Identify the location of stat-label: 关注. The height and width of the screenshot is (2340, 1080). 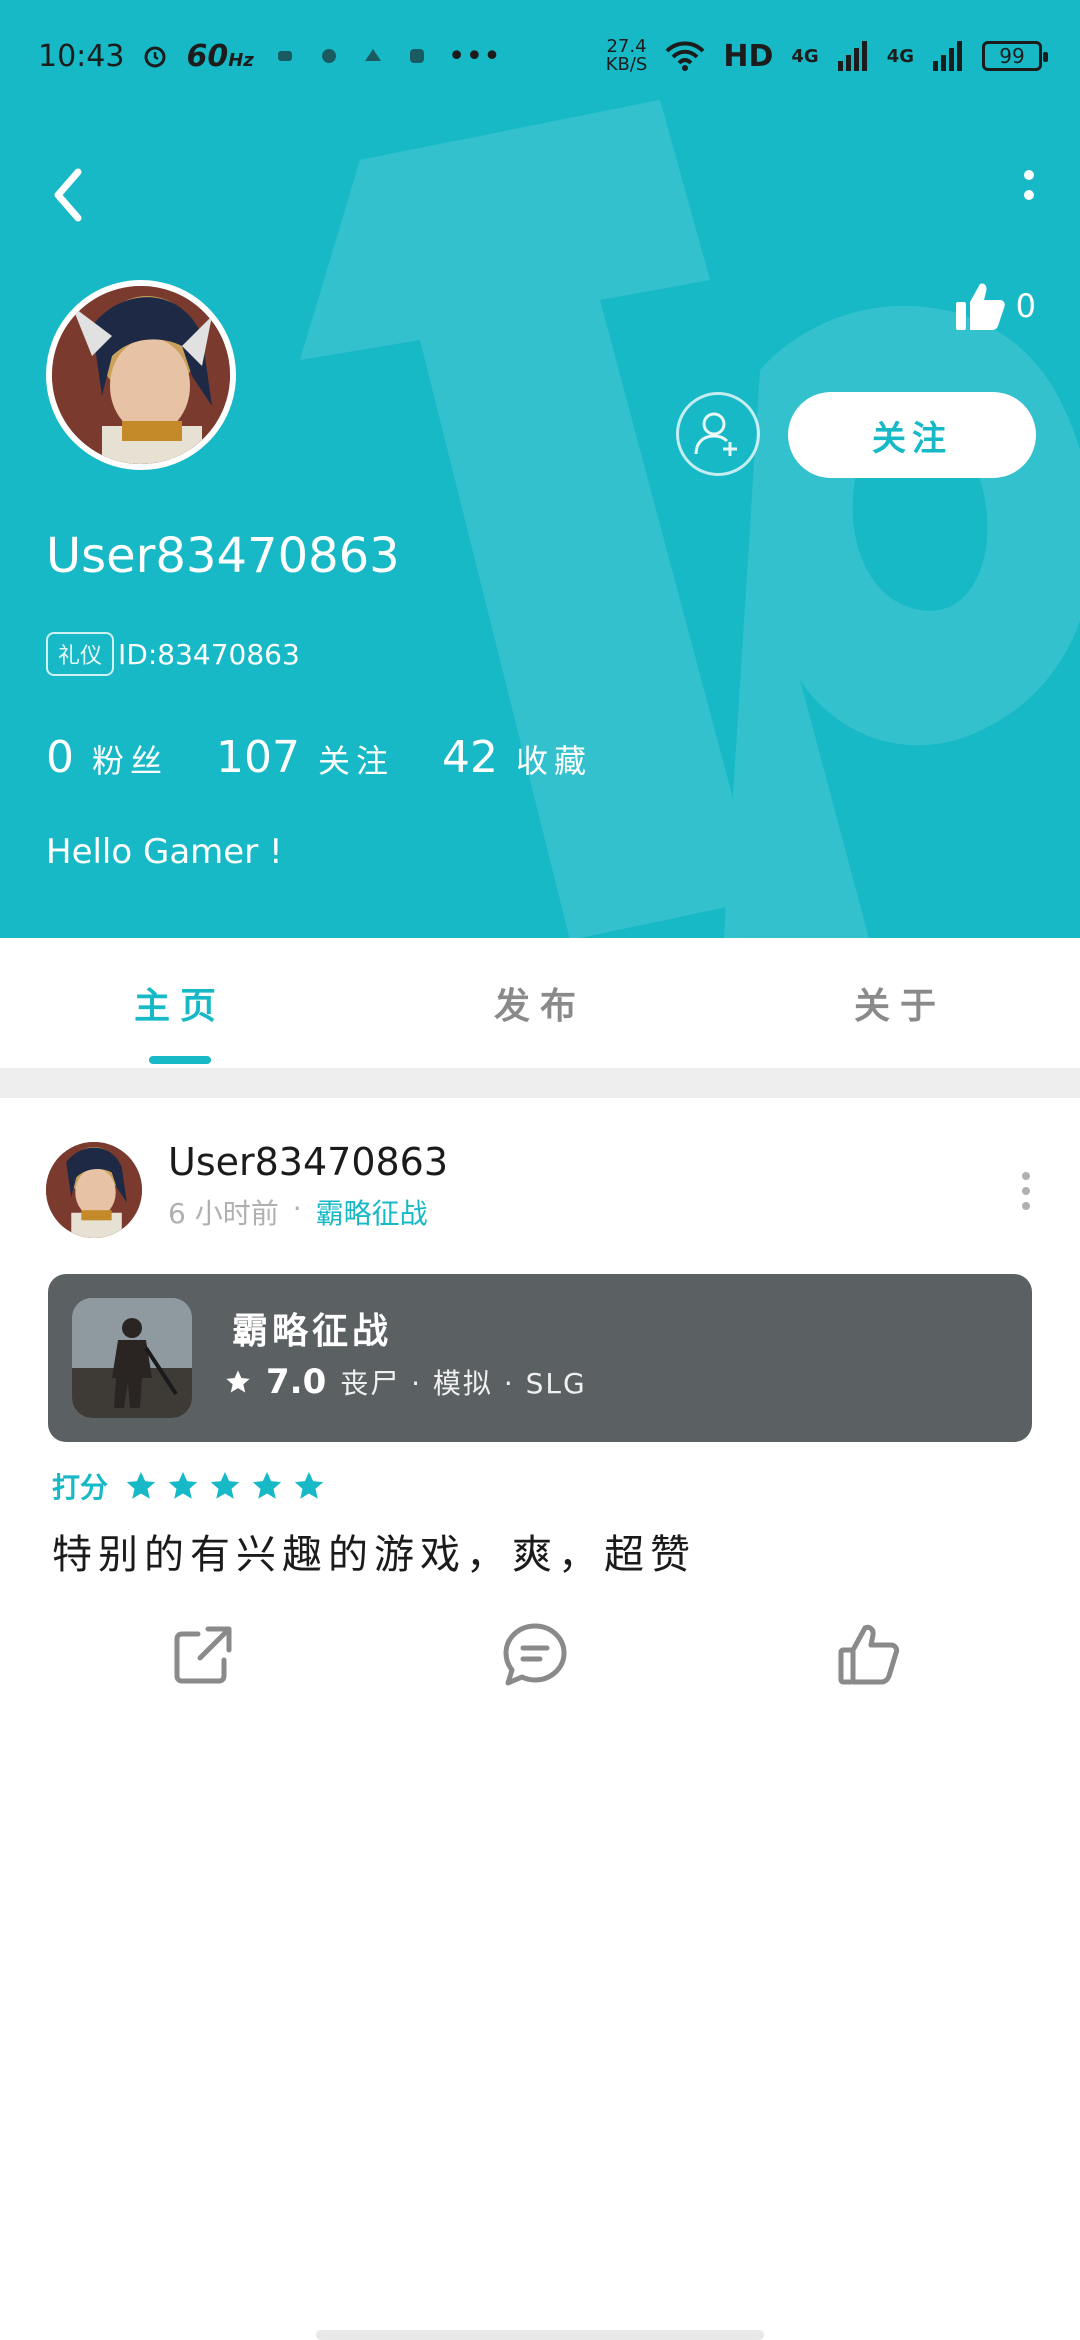
(356, 761).